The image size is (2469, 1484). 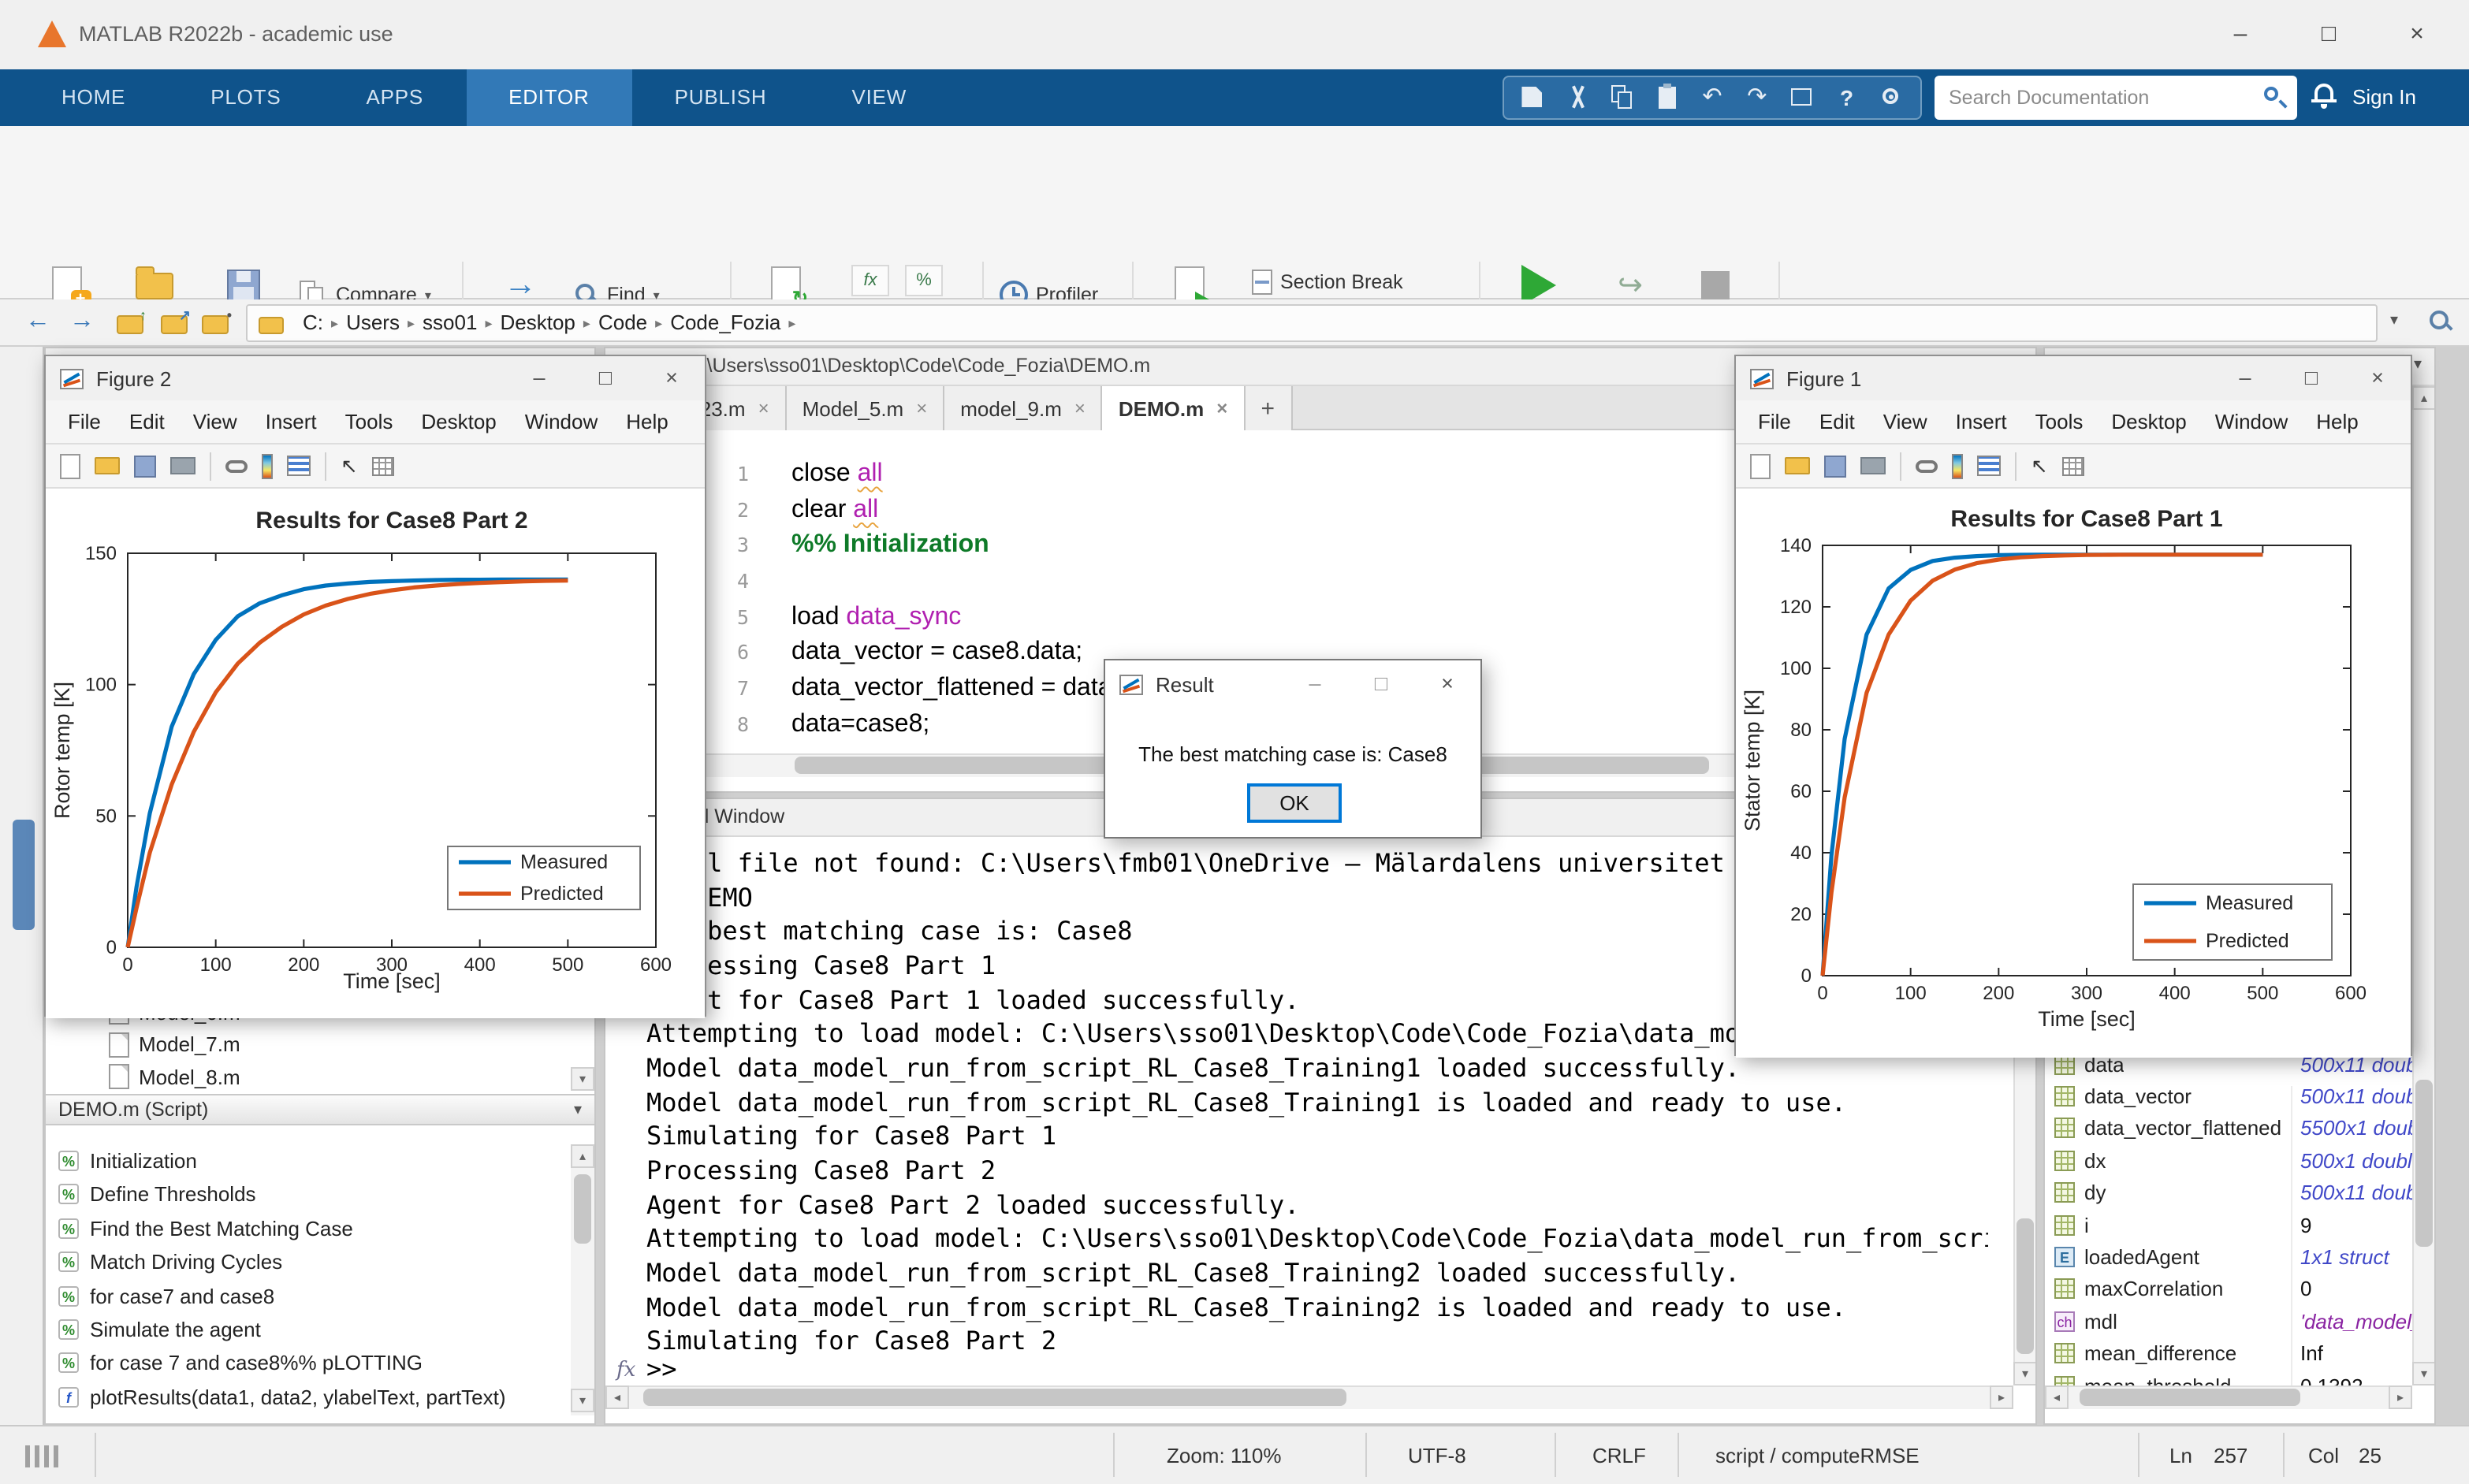 I want to click on zoom-level: Zoom: 110%, so click(x=1224, y=1455).